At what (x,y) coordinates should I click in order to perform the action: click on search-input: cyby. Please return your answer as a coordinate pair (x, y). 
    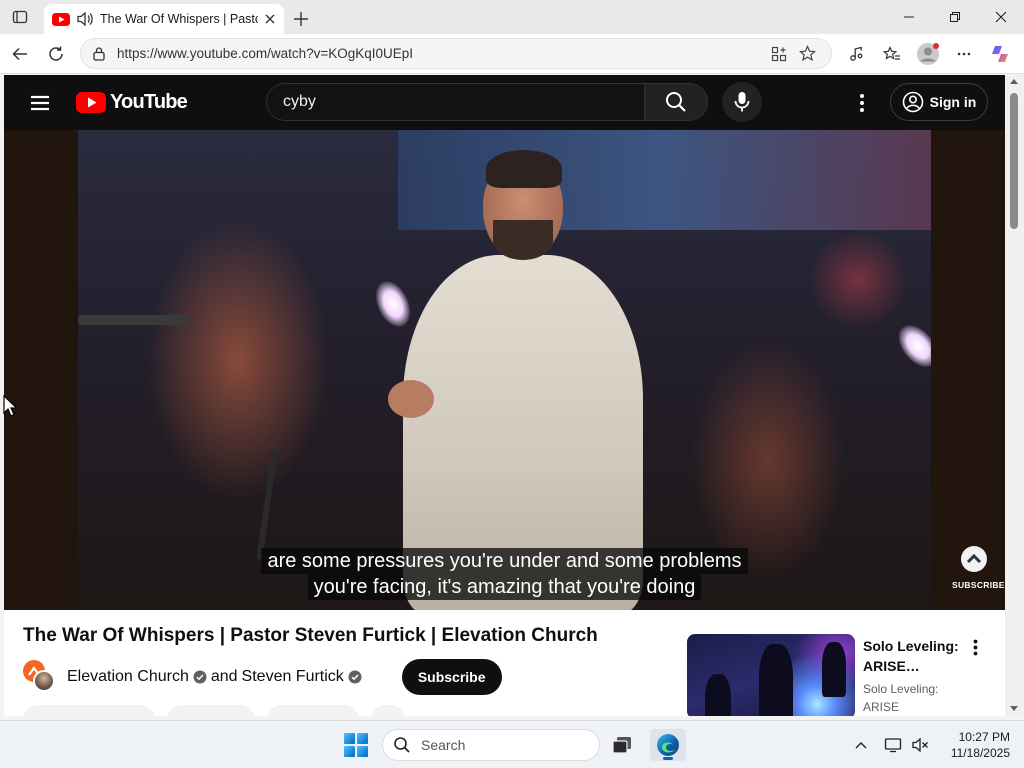
    Looking at the image, I should click on (456, 102).